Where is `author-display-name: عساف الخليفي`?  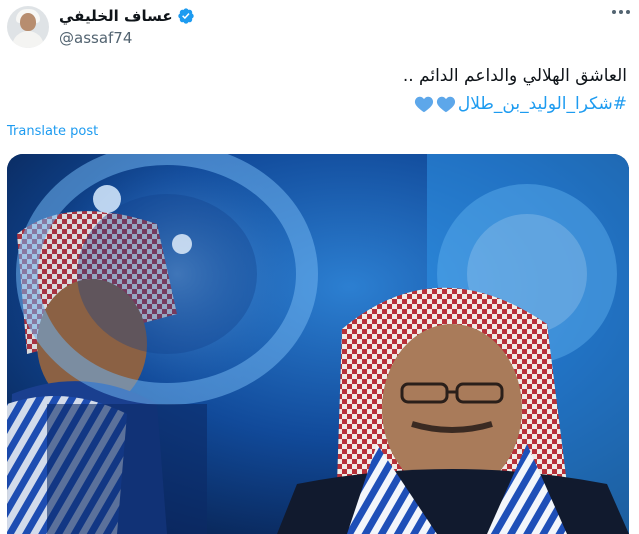 author-display-name: عساف الخليفي is located at coordinates (116, 16).